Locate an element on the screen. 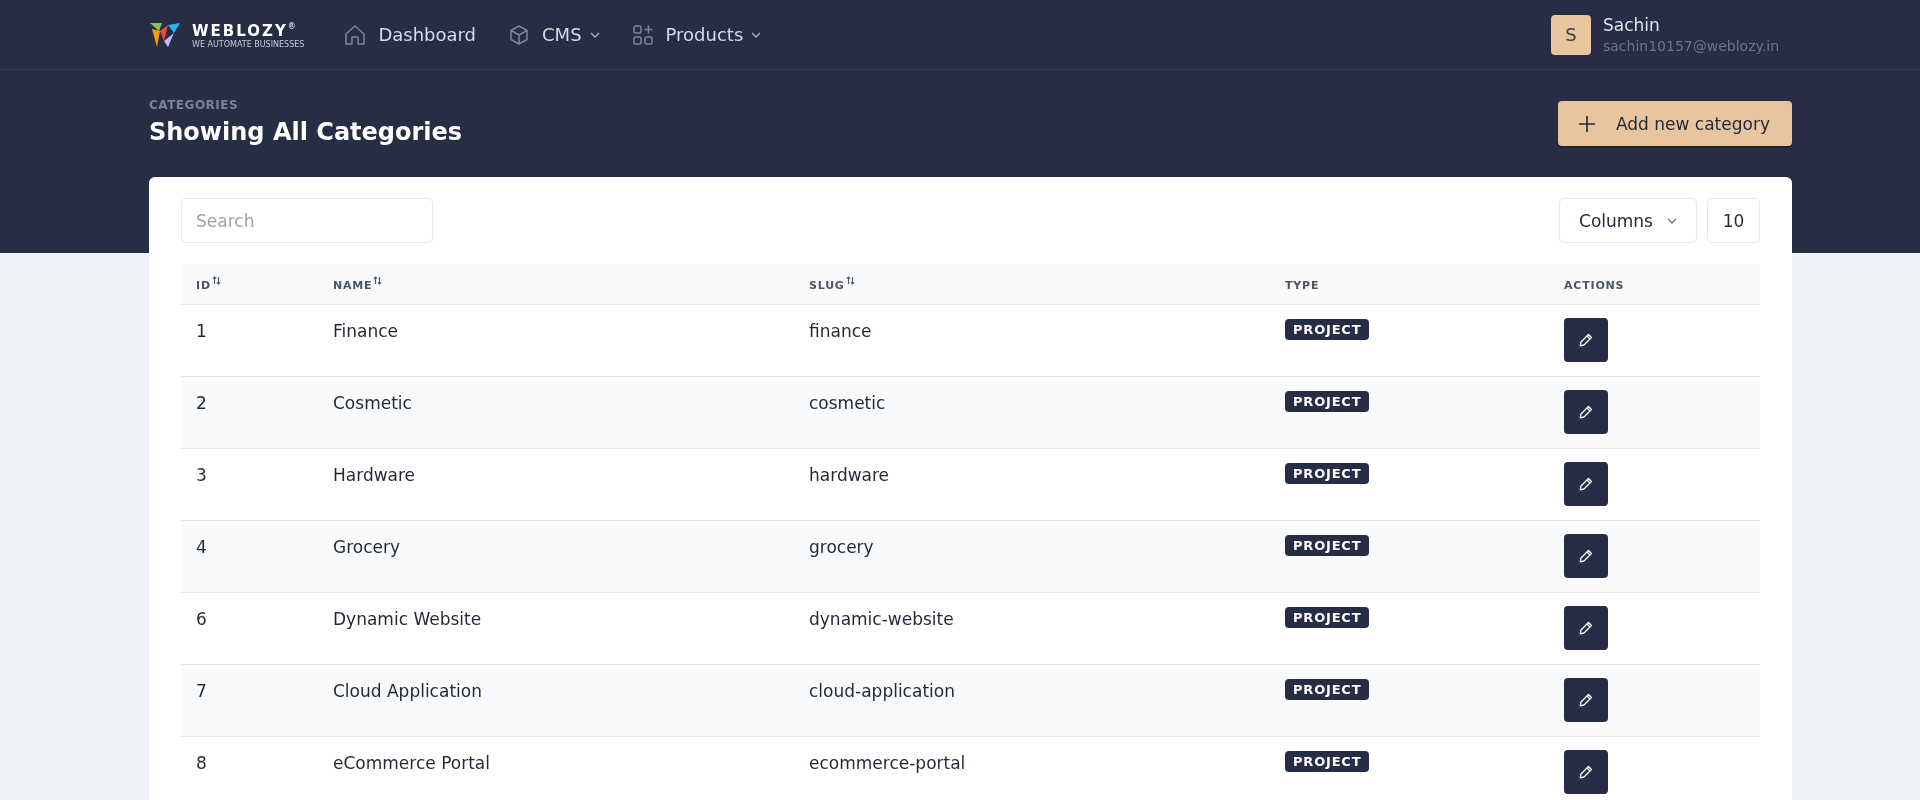 Image resolution: width=1920 pixels, height=800 pixels. table-cell: eCommerce Portal is located at coordinates (411, 762).